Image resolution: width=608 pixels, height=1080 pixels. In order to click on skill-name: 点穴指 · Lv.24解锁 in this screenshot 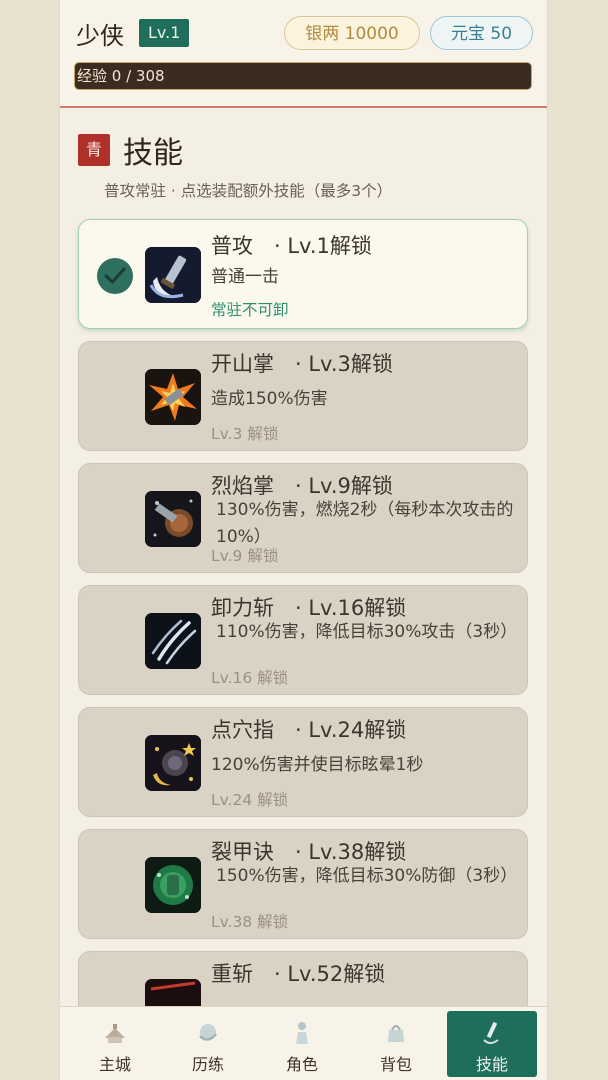, I will do `click(309, 730)`.